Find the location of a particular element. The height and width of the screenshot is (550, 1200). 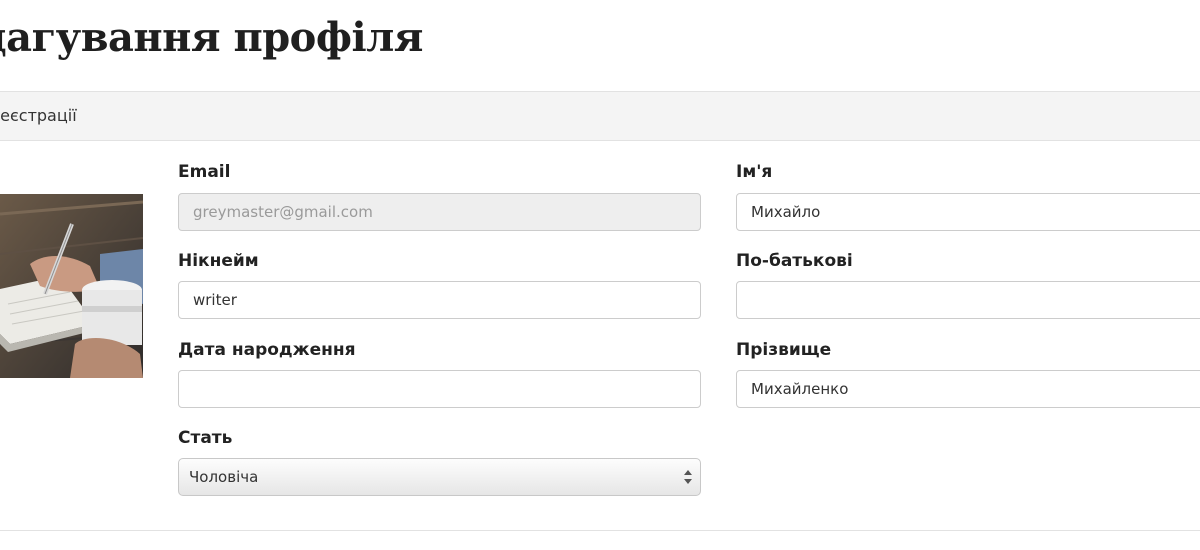

divider is located at coordinates (600, 530).